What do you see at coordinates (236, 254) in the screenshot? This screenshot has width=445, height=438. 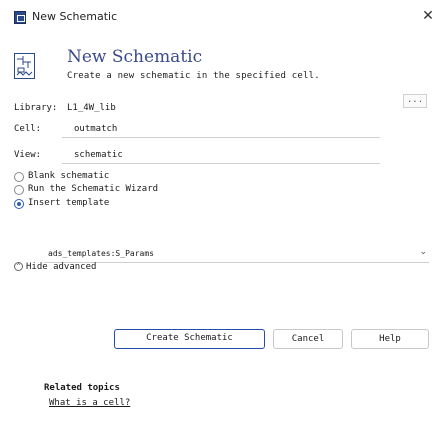 I see `template-select: ads_templates:S_Params ⌄` at bounding box center [236, 254].